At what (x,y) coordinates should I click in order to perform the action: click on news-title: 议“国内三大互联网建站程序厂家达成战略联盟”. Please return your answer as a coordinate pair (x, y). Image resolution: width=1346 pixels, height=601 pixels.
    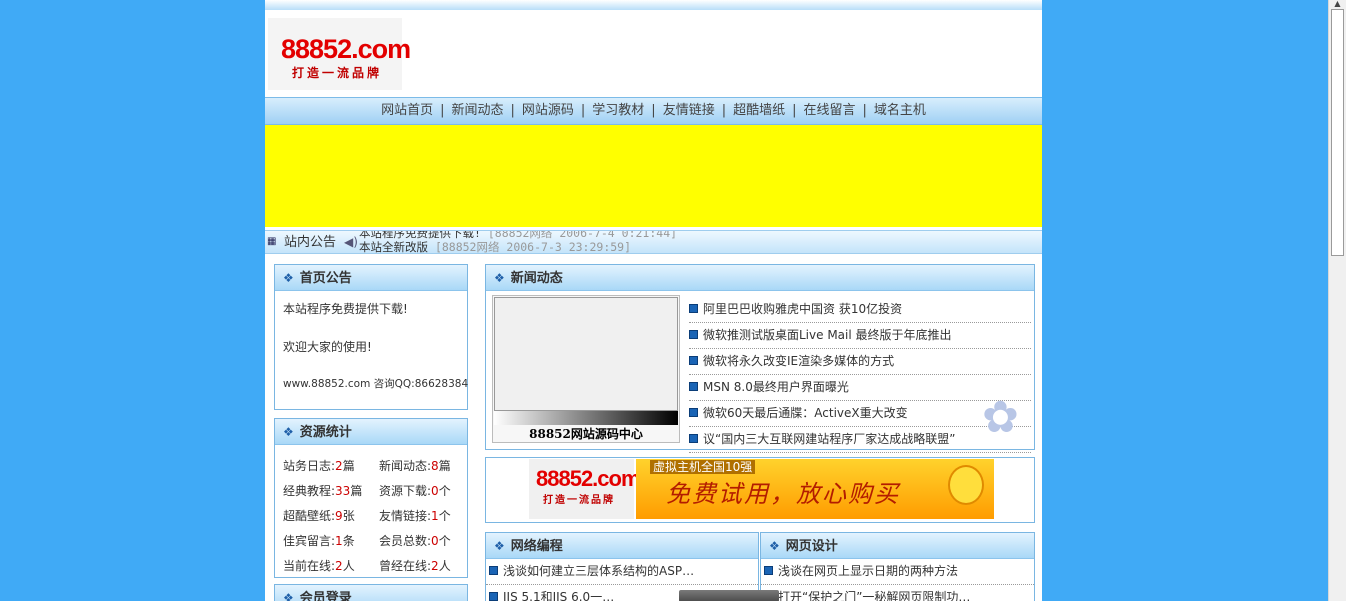
    Looking at the image, I should click on (829, 439).